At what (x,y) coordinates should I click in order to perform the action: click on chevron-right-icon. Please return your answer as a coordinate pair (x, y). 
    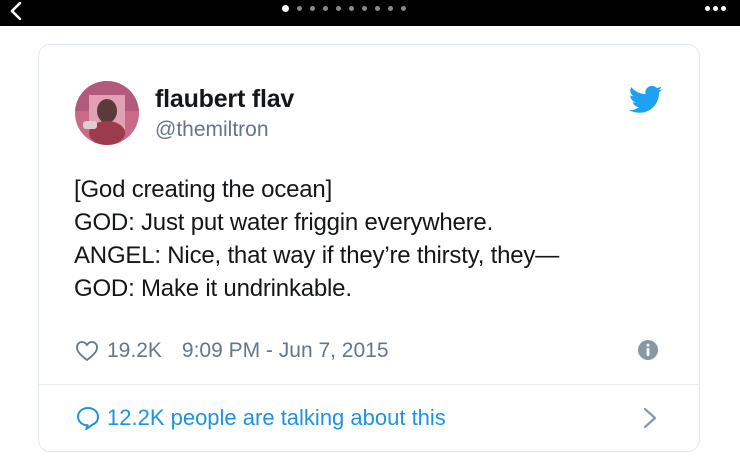
    Looking at the image, I should click on (650, 418).